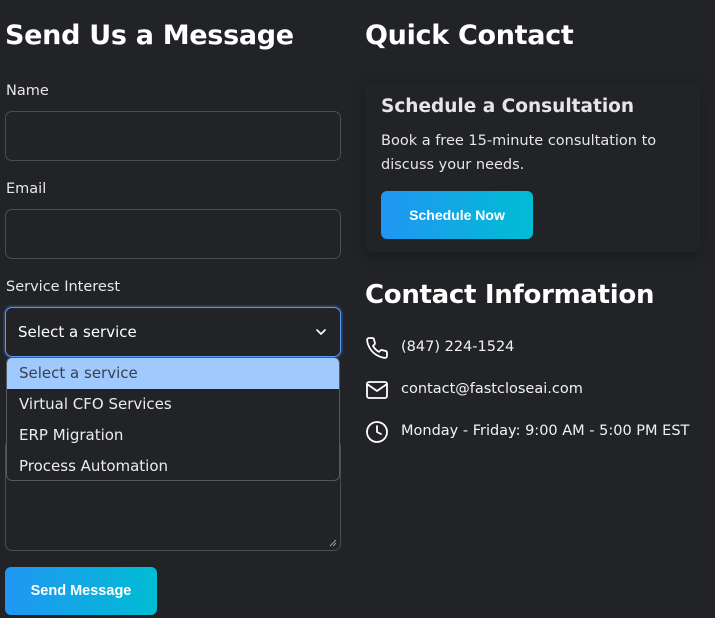 The height and width of the screenshot is (618, 715). What do you see at coordinates (377, 390) in the screenshot?
I see `mail-icon` at bounding box center [377, 390].